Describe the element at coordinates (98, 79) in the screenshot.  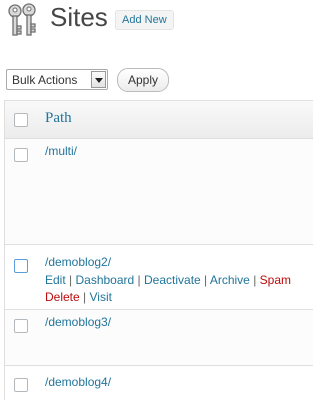
I see `chevron-down-icon` at that location.